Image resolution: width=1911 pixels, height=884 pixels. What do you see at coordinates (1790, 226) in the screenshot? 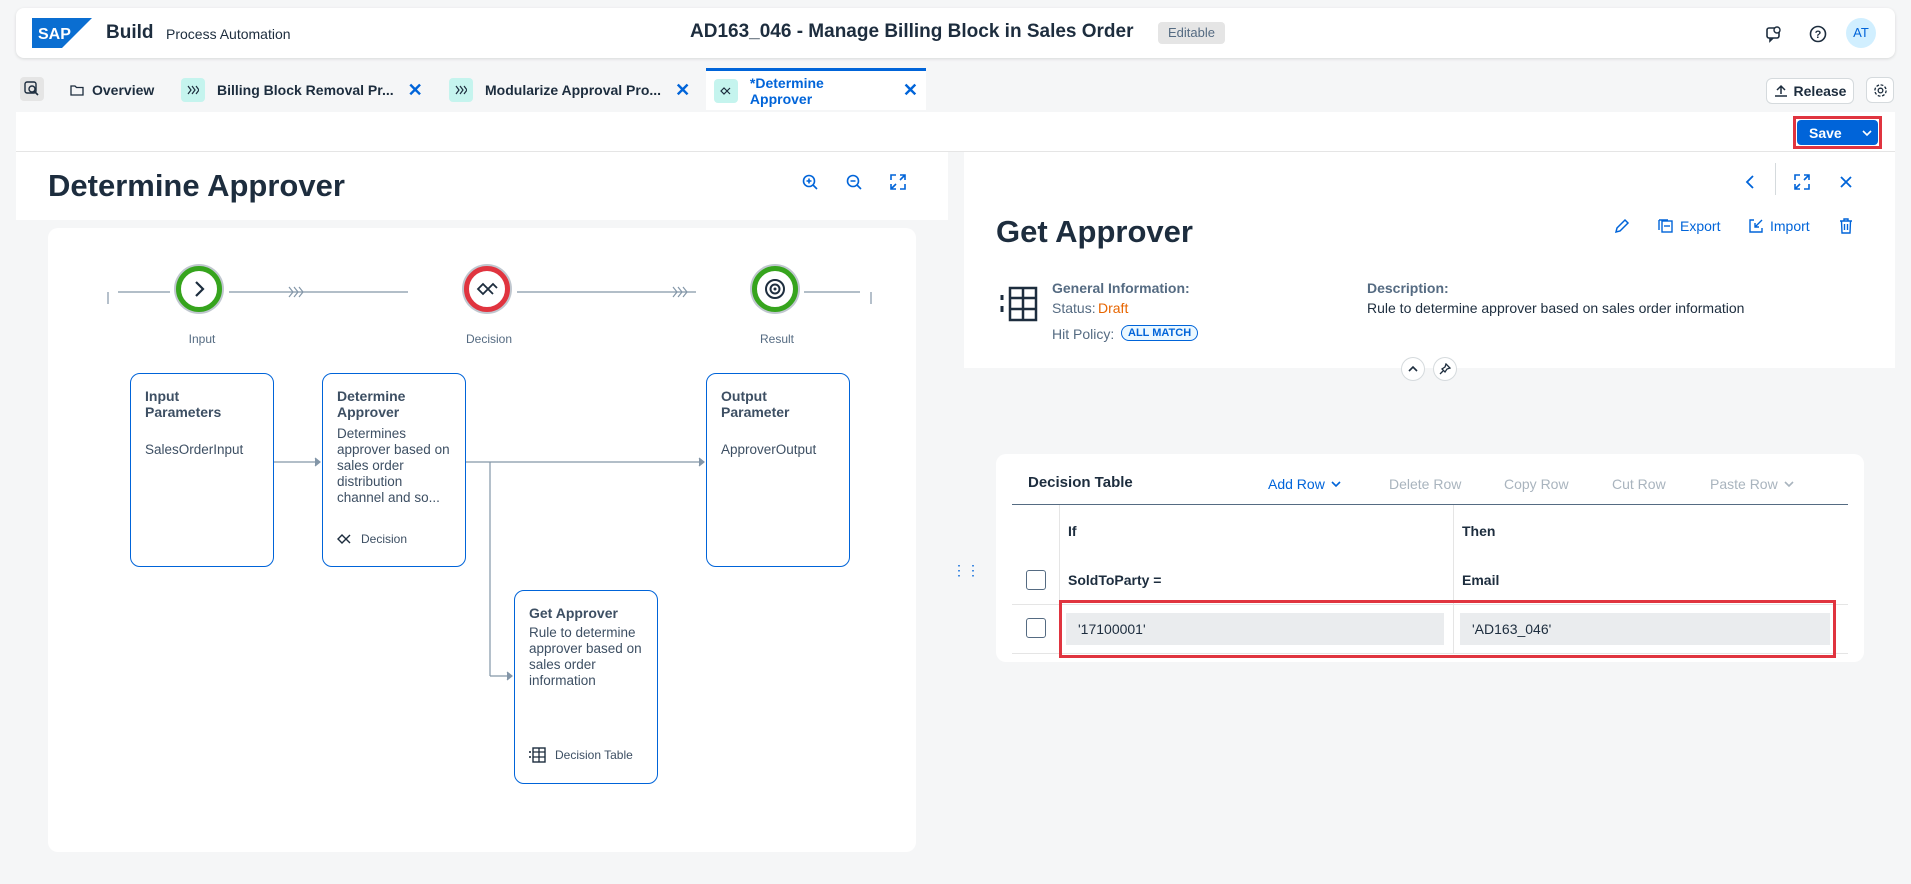
I see `import-label: Import` at bounding box center [1790, 226].